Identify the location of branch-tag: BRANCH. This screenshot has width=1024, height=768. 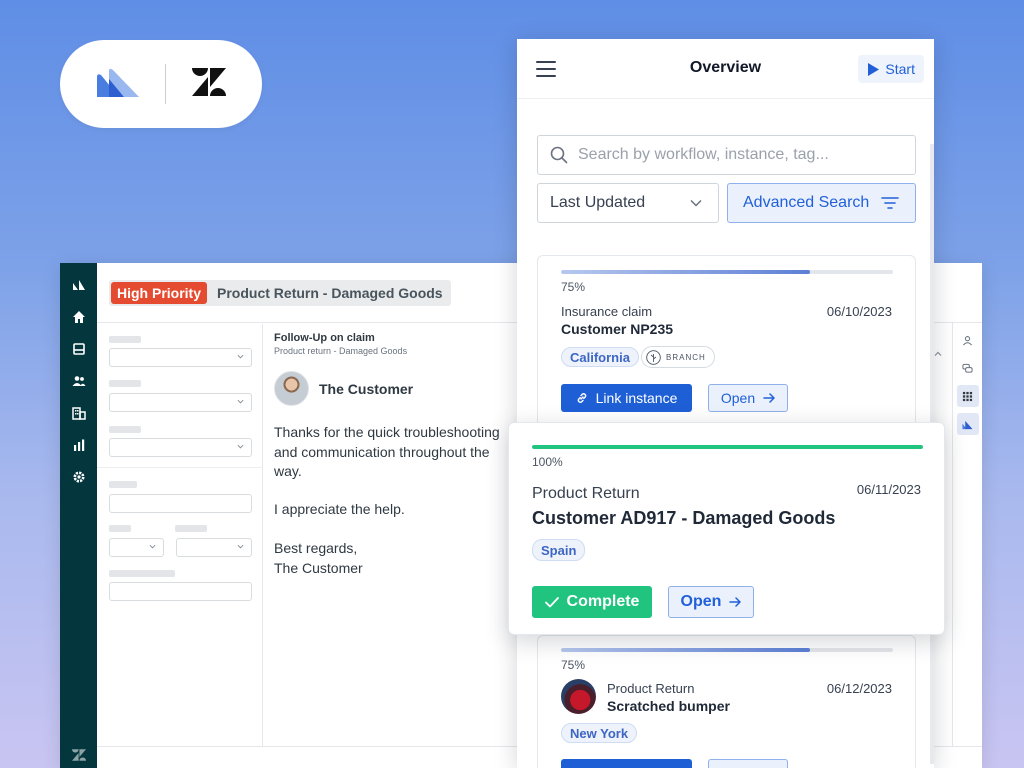
(678, 357).